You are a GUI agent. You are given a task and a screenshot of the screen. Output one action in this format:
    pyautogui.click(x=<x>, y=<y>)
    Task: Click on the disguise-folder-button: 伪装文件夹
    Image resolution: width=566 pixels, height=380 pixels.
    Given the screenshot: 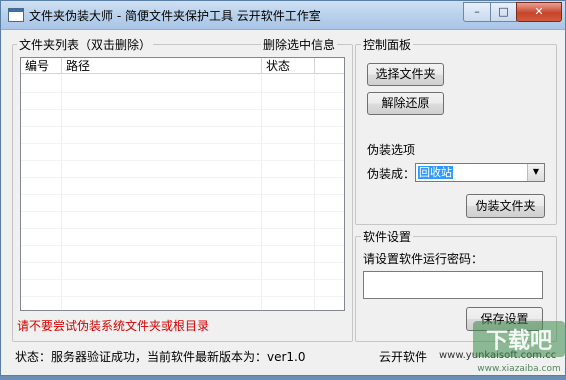 What is the action you would take?
    pyautogui.click(x=505, y=206)
    